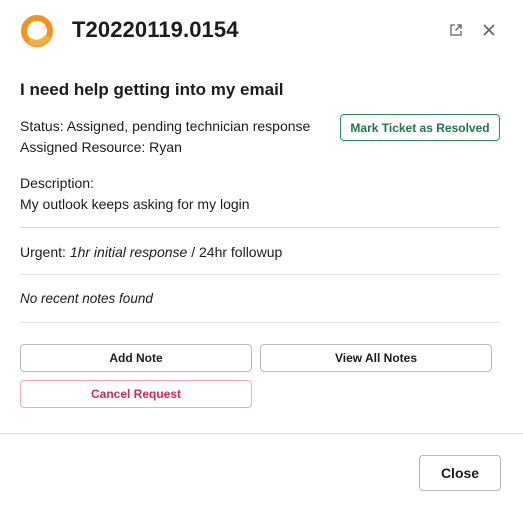  Describe the element at coordinates (261, 433) in the screenshot. I see `footer-divider` at that location.